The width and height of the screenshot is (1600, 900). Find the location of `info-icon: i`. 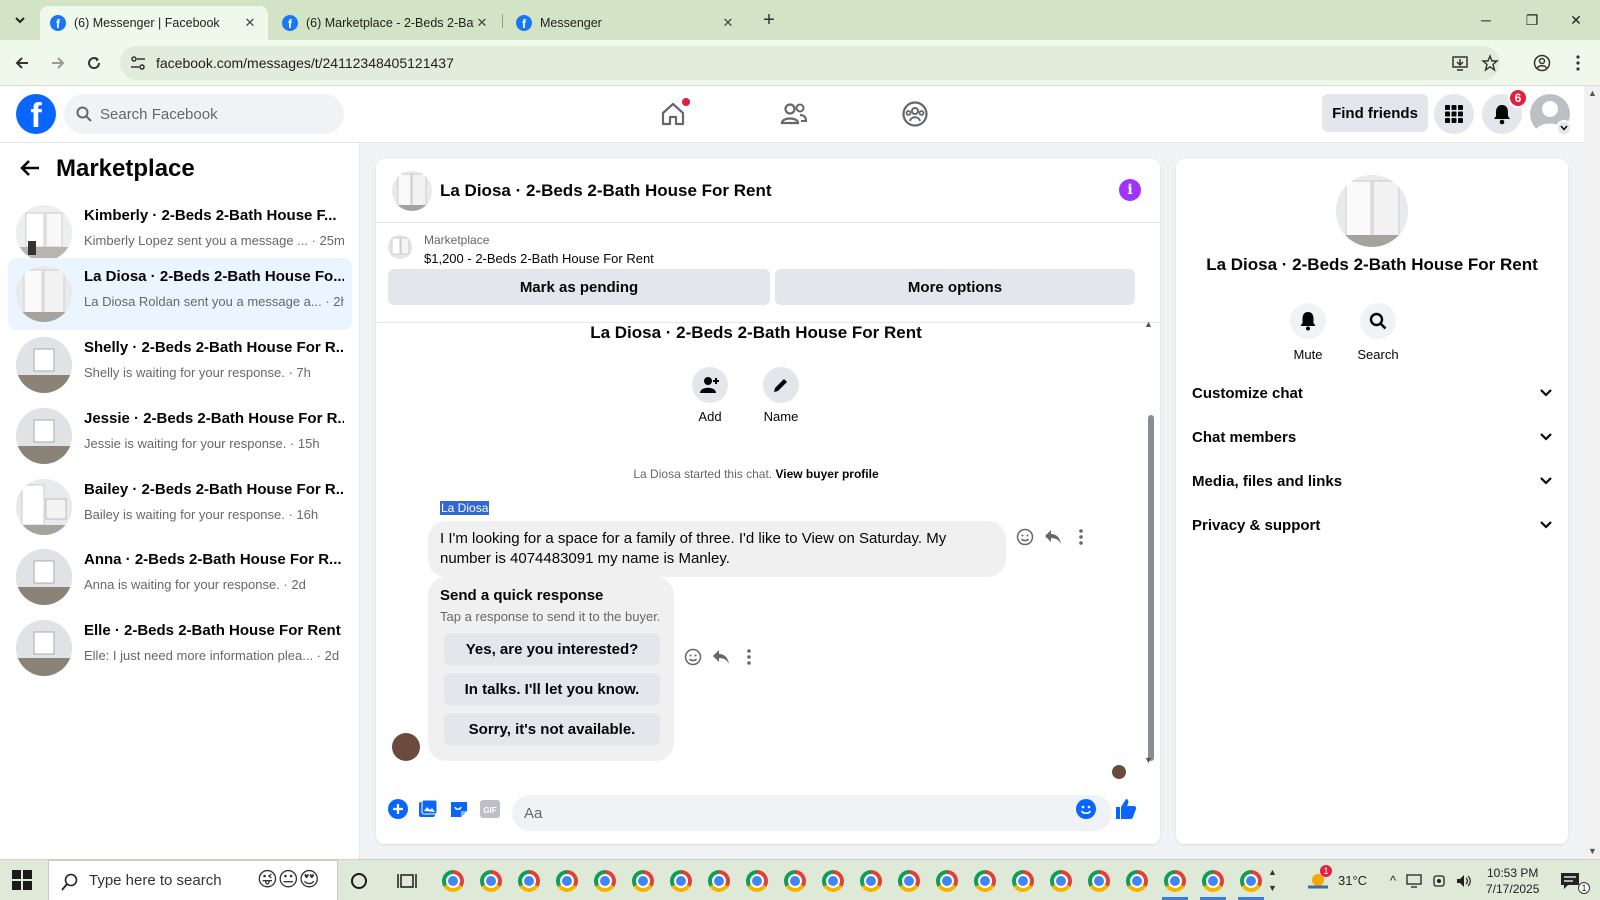

info-icon: i is located at coordinates (1130, 190).